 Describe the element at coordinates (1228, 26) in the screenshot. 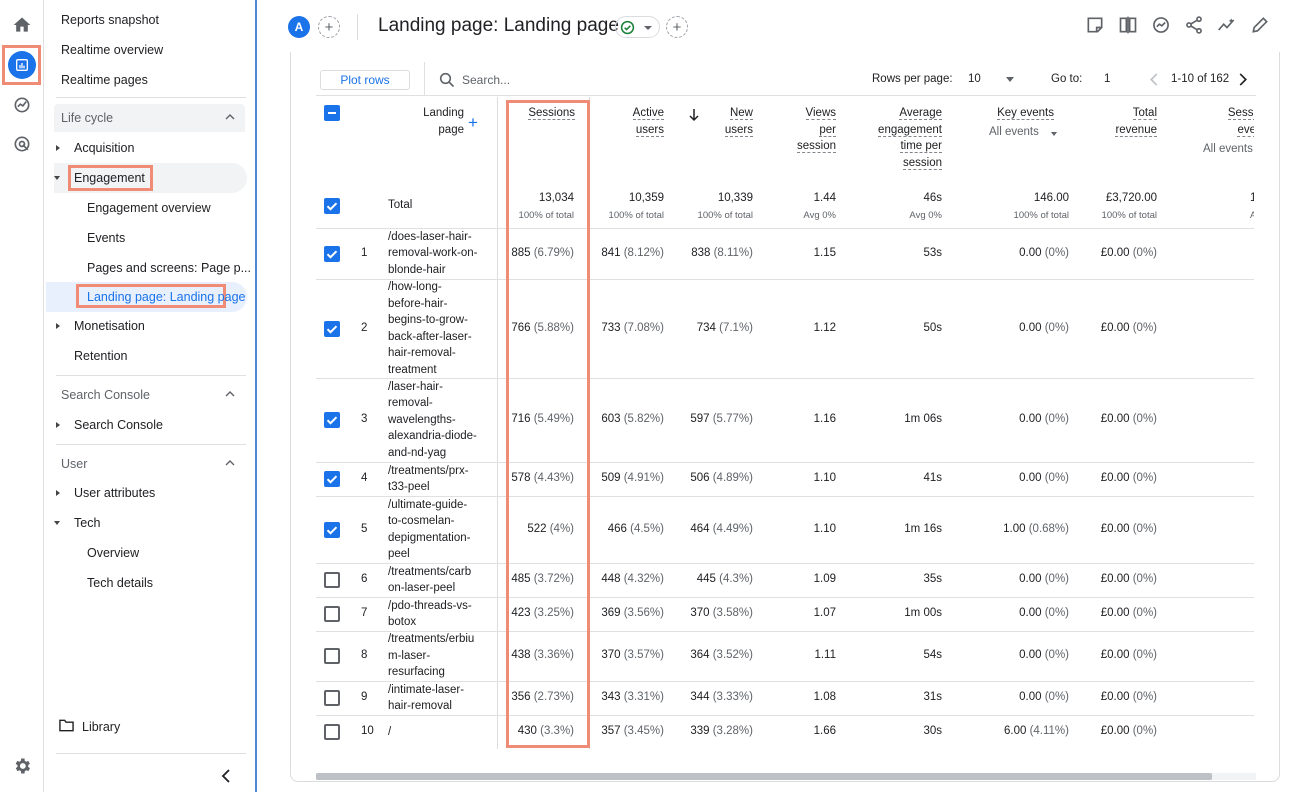

I see `trend-icon` at that location.